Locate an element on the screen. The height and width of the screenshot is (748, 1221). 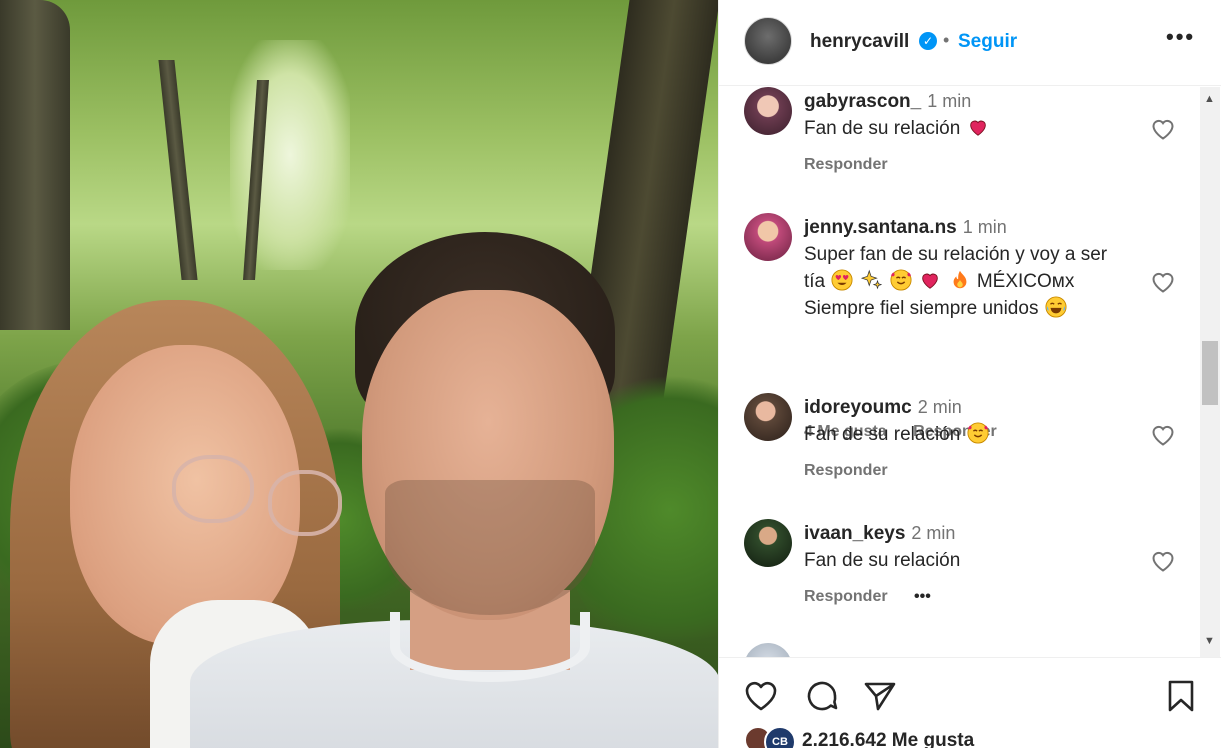
more-icon: ••• is located at coordinates (1180, 37).